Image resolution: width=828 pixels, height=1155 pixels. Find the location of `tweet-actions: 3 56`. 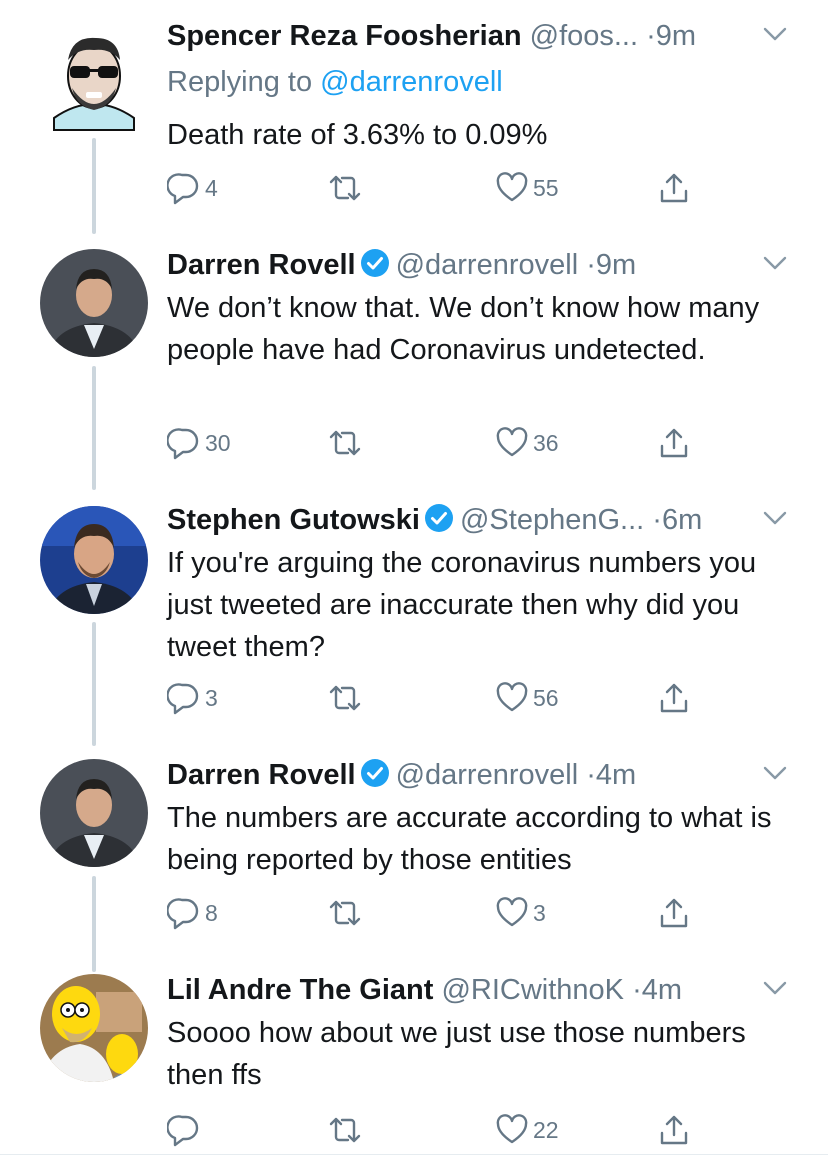

tweet-actions: 3 56 is located at coordinates (437, 698).